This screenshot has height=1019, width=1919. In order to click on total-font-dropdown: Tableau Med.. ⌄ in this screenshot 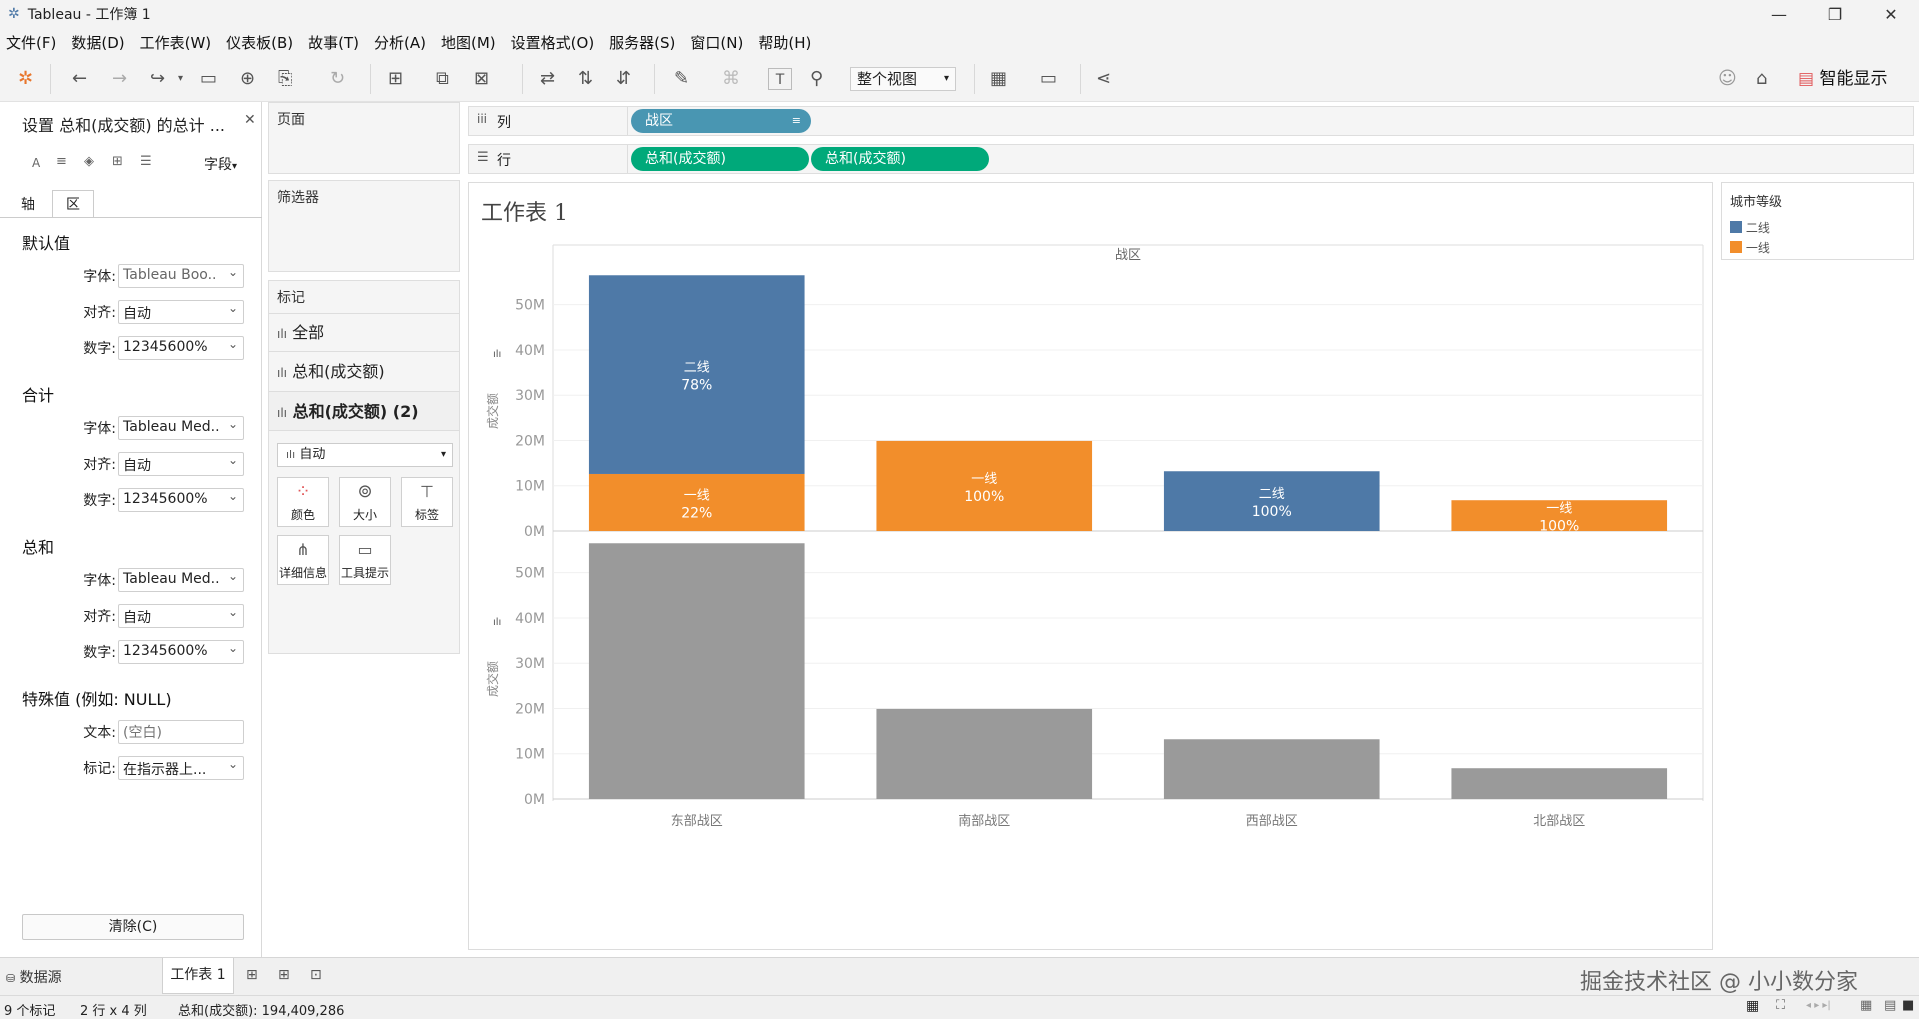, I will do `click(181, 428)`.